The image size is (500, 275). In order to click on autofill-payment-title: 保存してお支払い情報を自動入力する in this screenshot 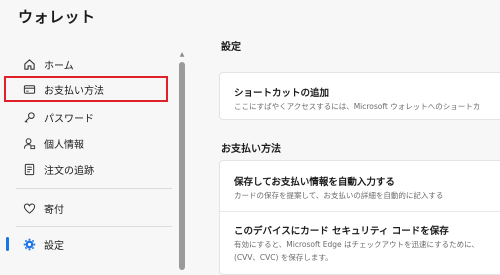, I will do `click(314, 182)`.